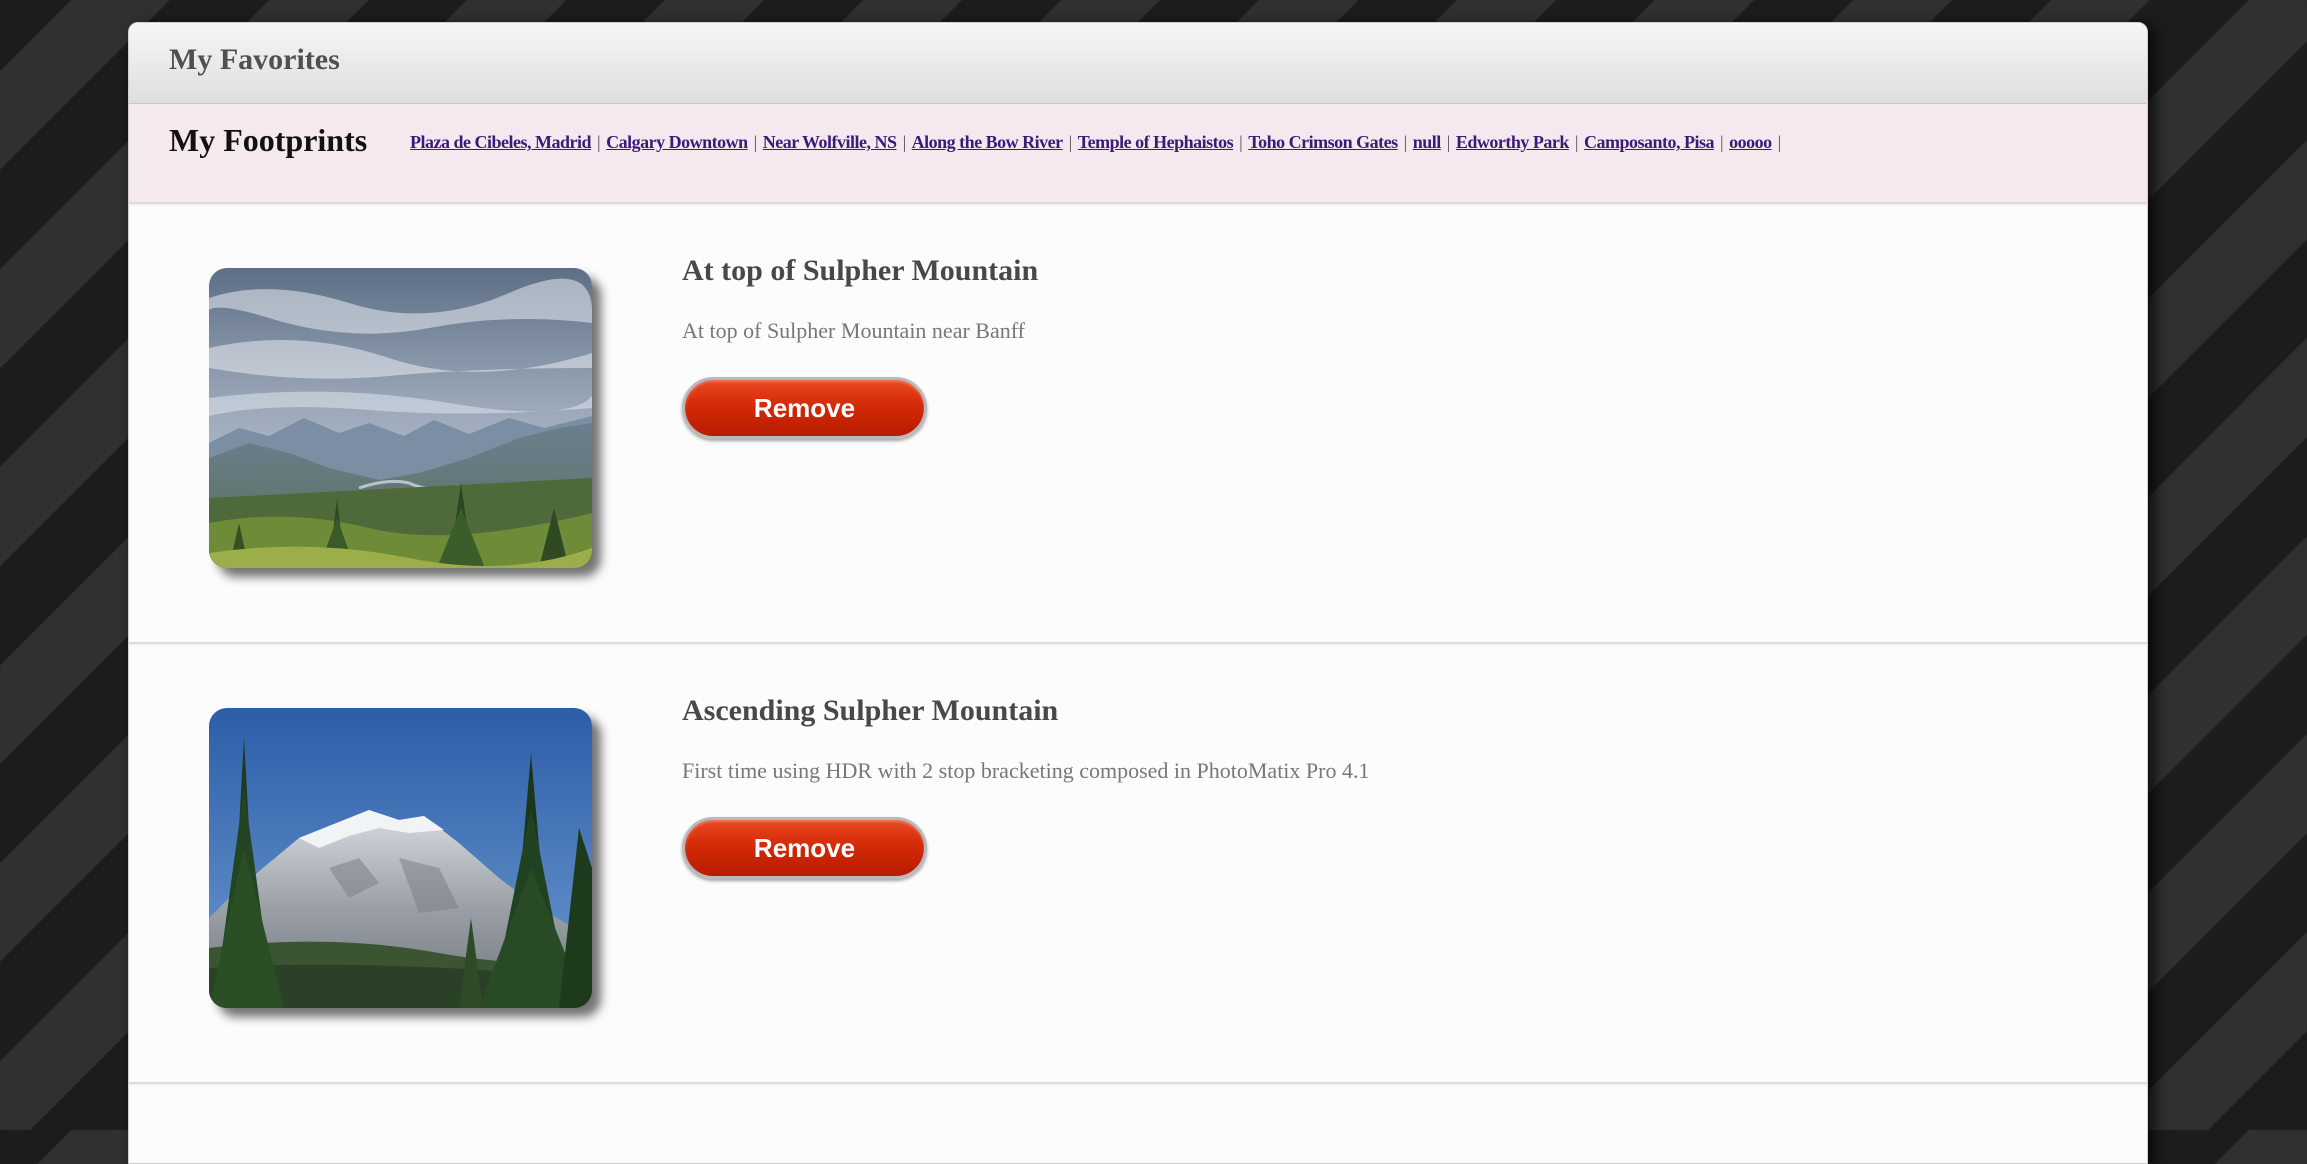 Image resolution: width=2307 pixels, height=1164 pixels. What do you see at coordinates (1427, 142) in the screenshot?
I see `footprint-link: null` at bounding box center [1427, 142].